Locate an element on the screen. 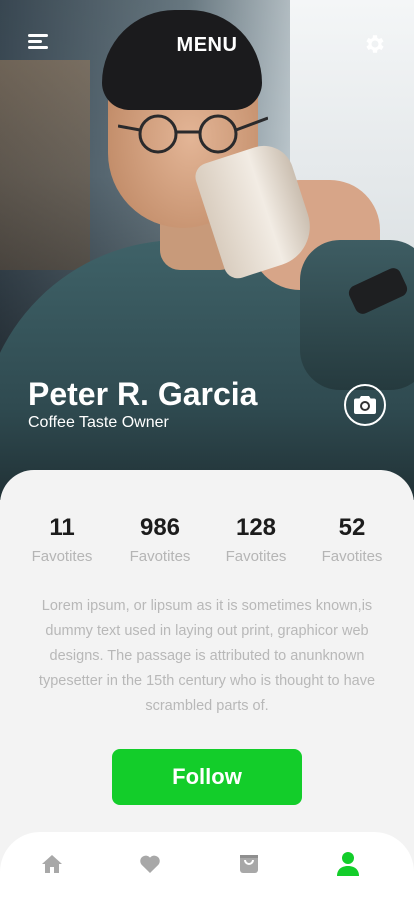  heart-icon is located at coordinates (150, 864).